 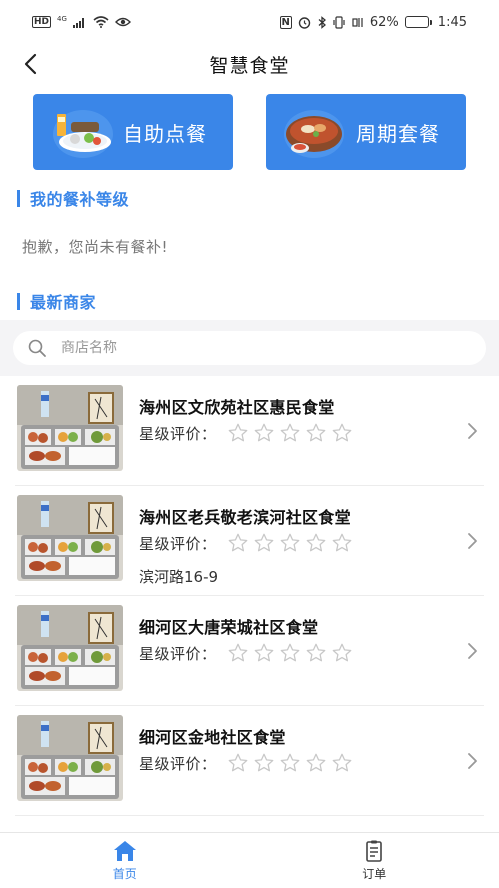 I want to click on search-box, so click(x=249, y=348).